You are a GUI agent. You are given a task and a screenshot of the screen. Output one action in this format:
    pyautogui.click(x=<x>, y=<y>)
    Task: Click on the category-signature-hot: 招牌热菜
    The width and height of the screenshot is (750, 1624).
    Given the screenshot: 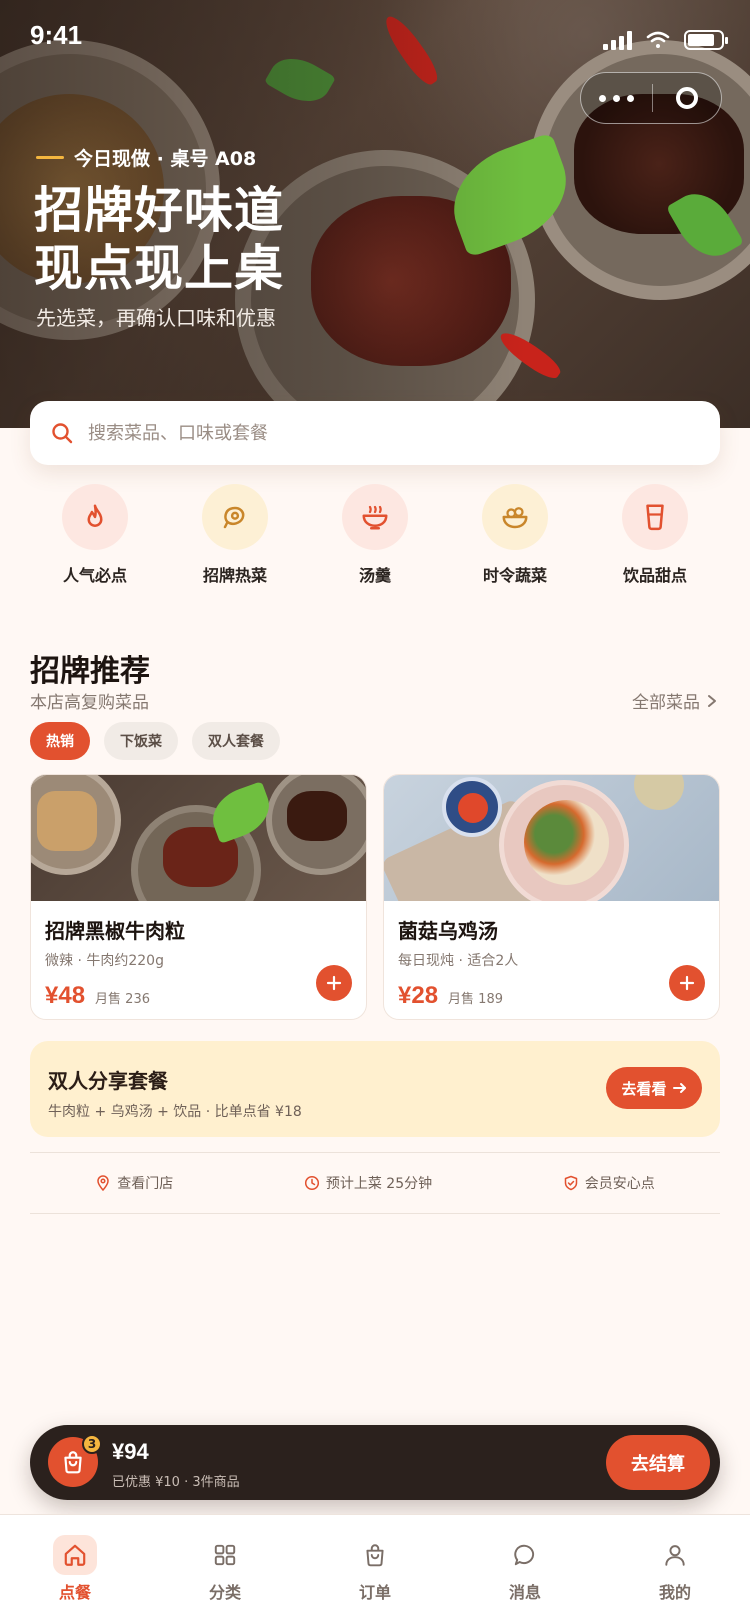 What is the action you would take?
    pyautogui.click(x=235, y=535)
    